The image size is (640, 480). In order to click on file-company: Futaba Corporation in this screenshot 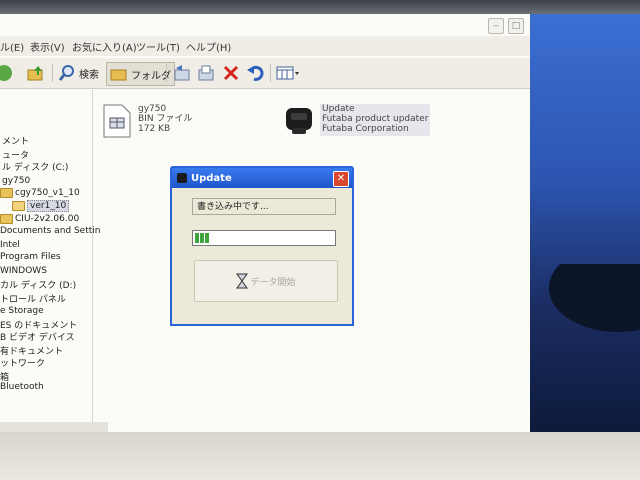, I will do `click(365, 129)`.